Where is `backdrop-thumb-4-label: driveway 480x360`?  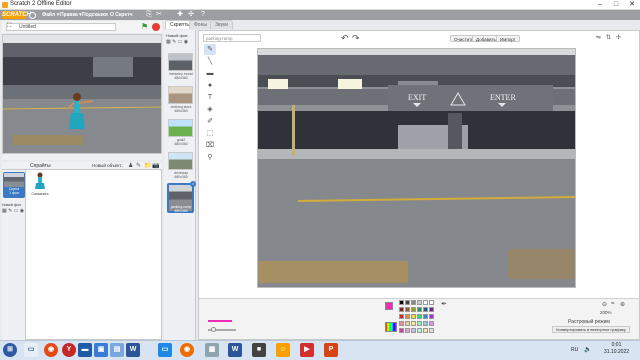 backdrop-thumb-4-label: driveway 480x360 is located at coordinates (181, 175).